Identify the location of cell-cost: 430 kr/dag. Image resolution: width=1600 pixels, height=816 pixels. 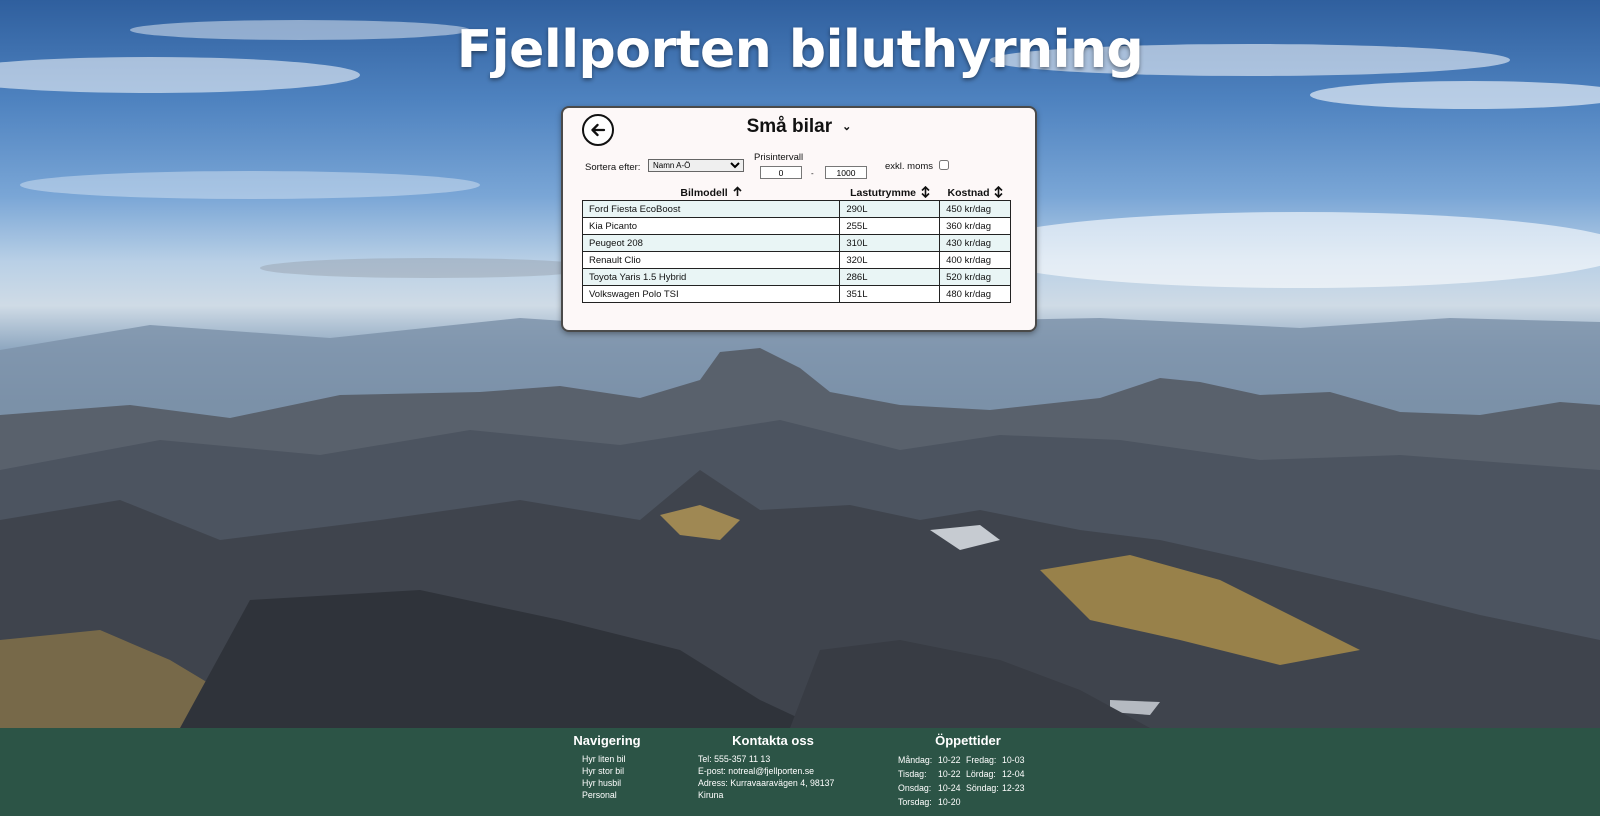
(975, 243).